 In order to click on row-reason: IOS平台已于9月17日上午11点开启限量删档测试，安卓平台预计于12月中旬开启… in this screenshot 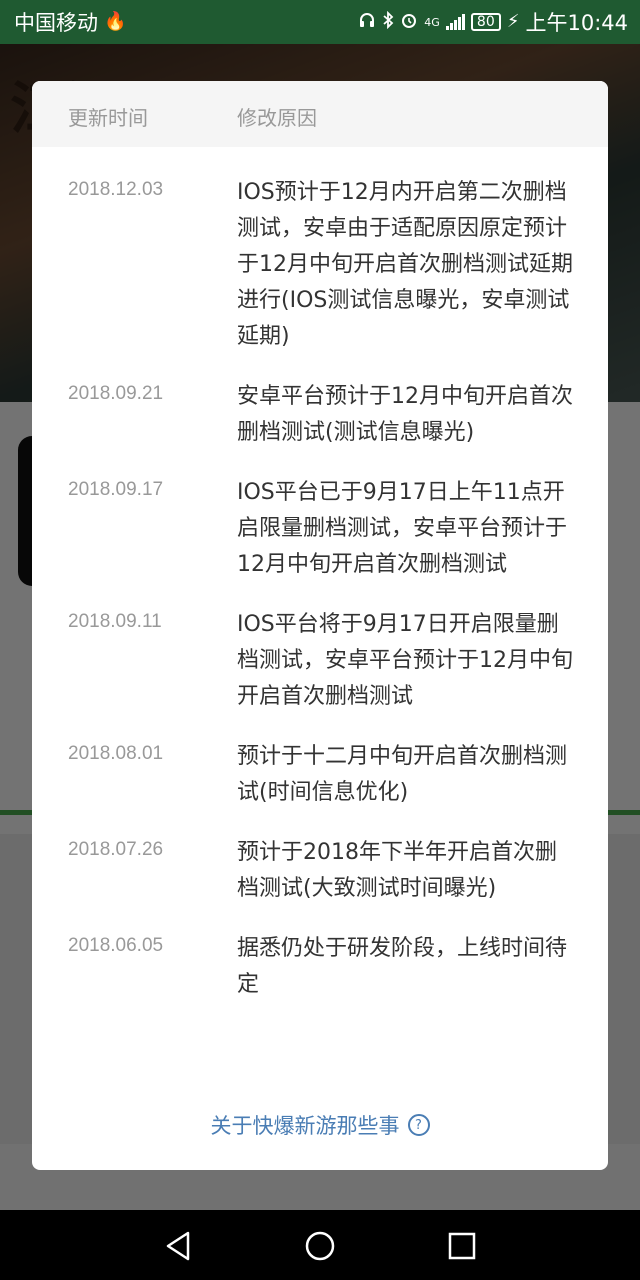, I will do `click(402, 528)`.